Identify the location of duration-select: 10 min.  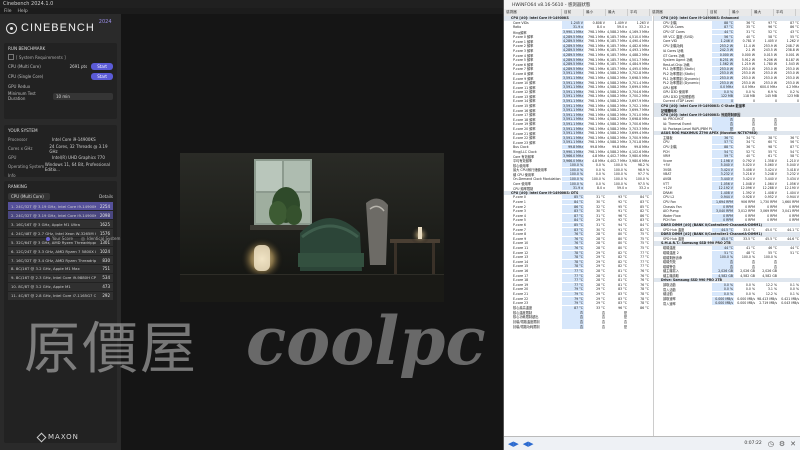
(83, 96).